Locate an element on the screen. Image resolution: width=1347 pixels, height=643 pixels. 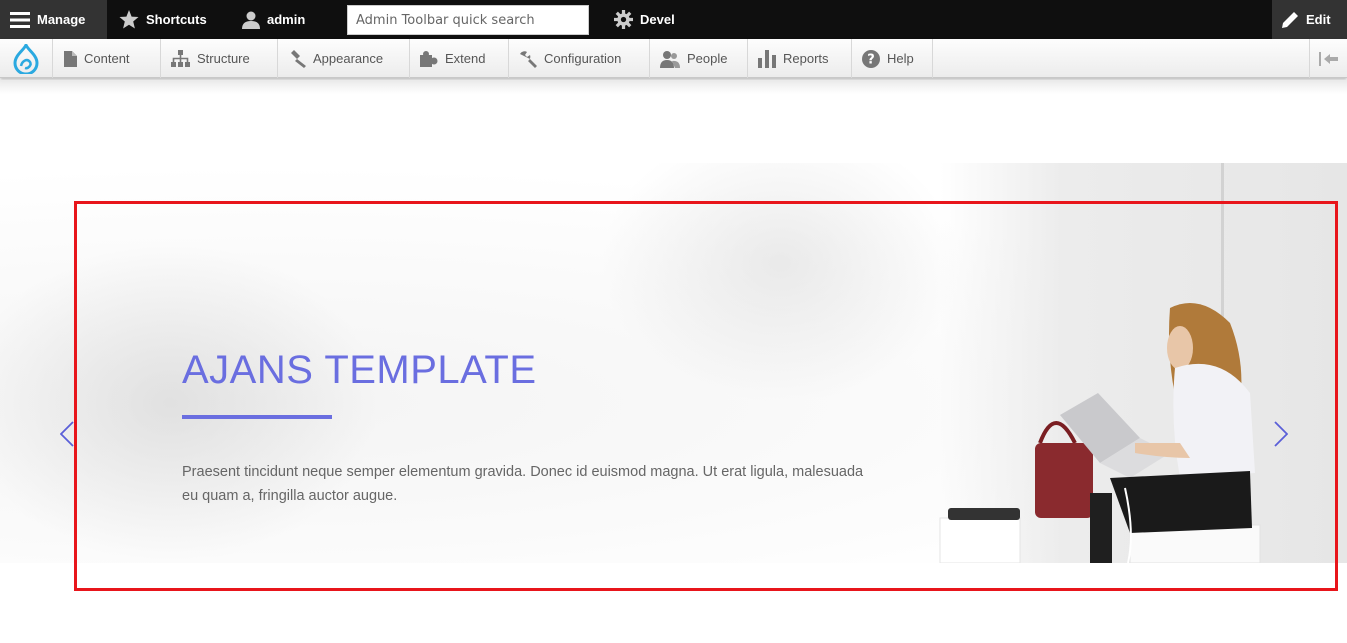
menu-item-label: Structure is located at coordinates (223, 58).